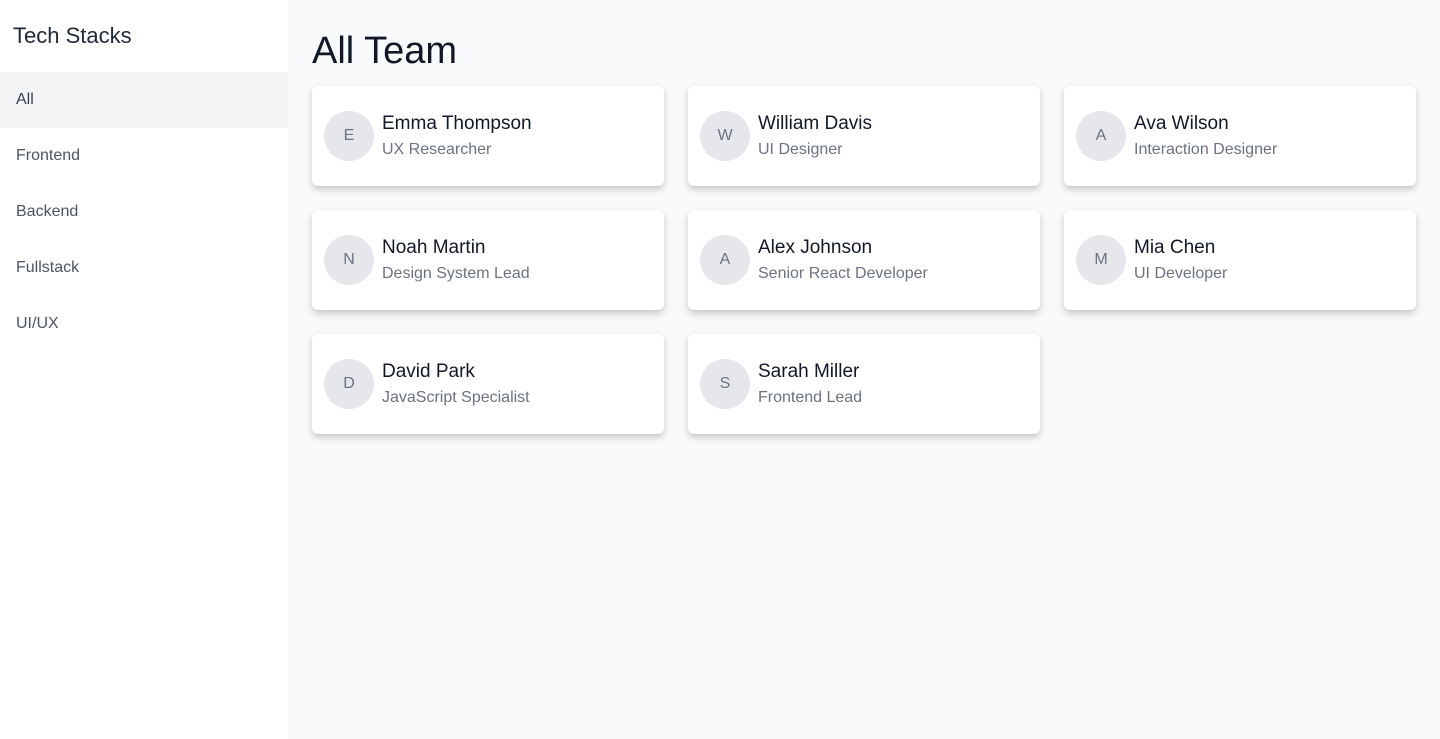 This screenshot has height=739, width=1440. What do you see at coordinates (1180, 260) in the screenshot?
I see `member-info: Mia Chen UI Developer` at bounding box center [1180, 260].